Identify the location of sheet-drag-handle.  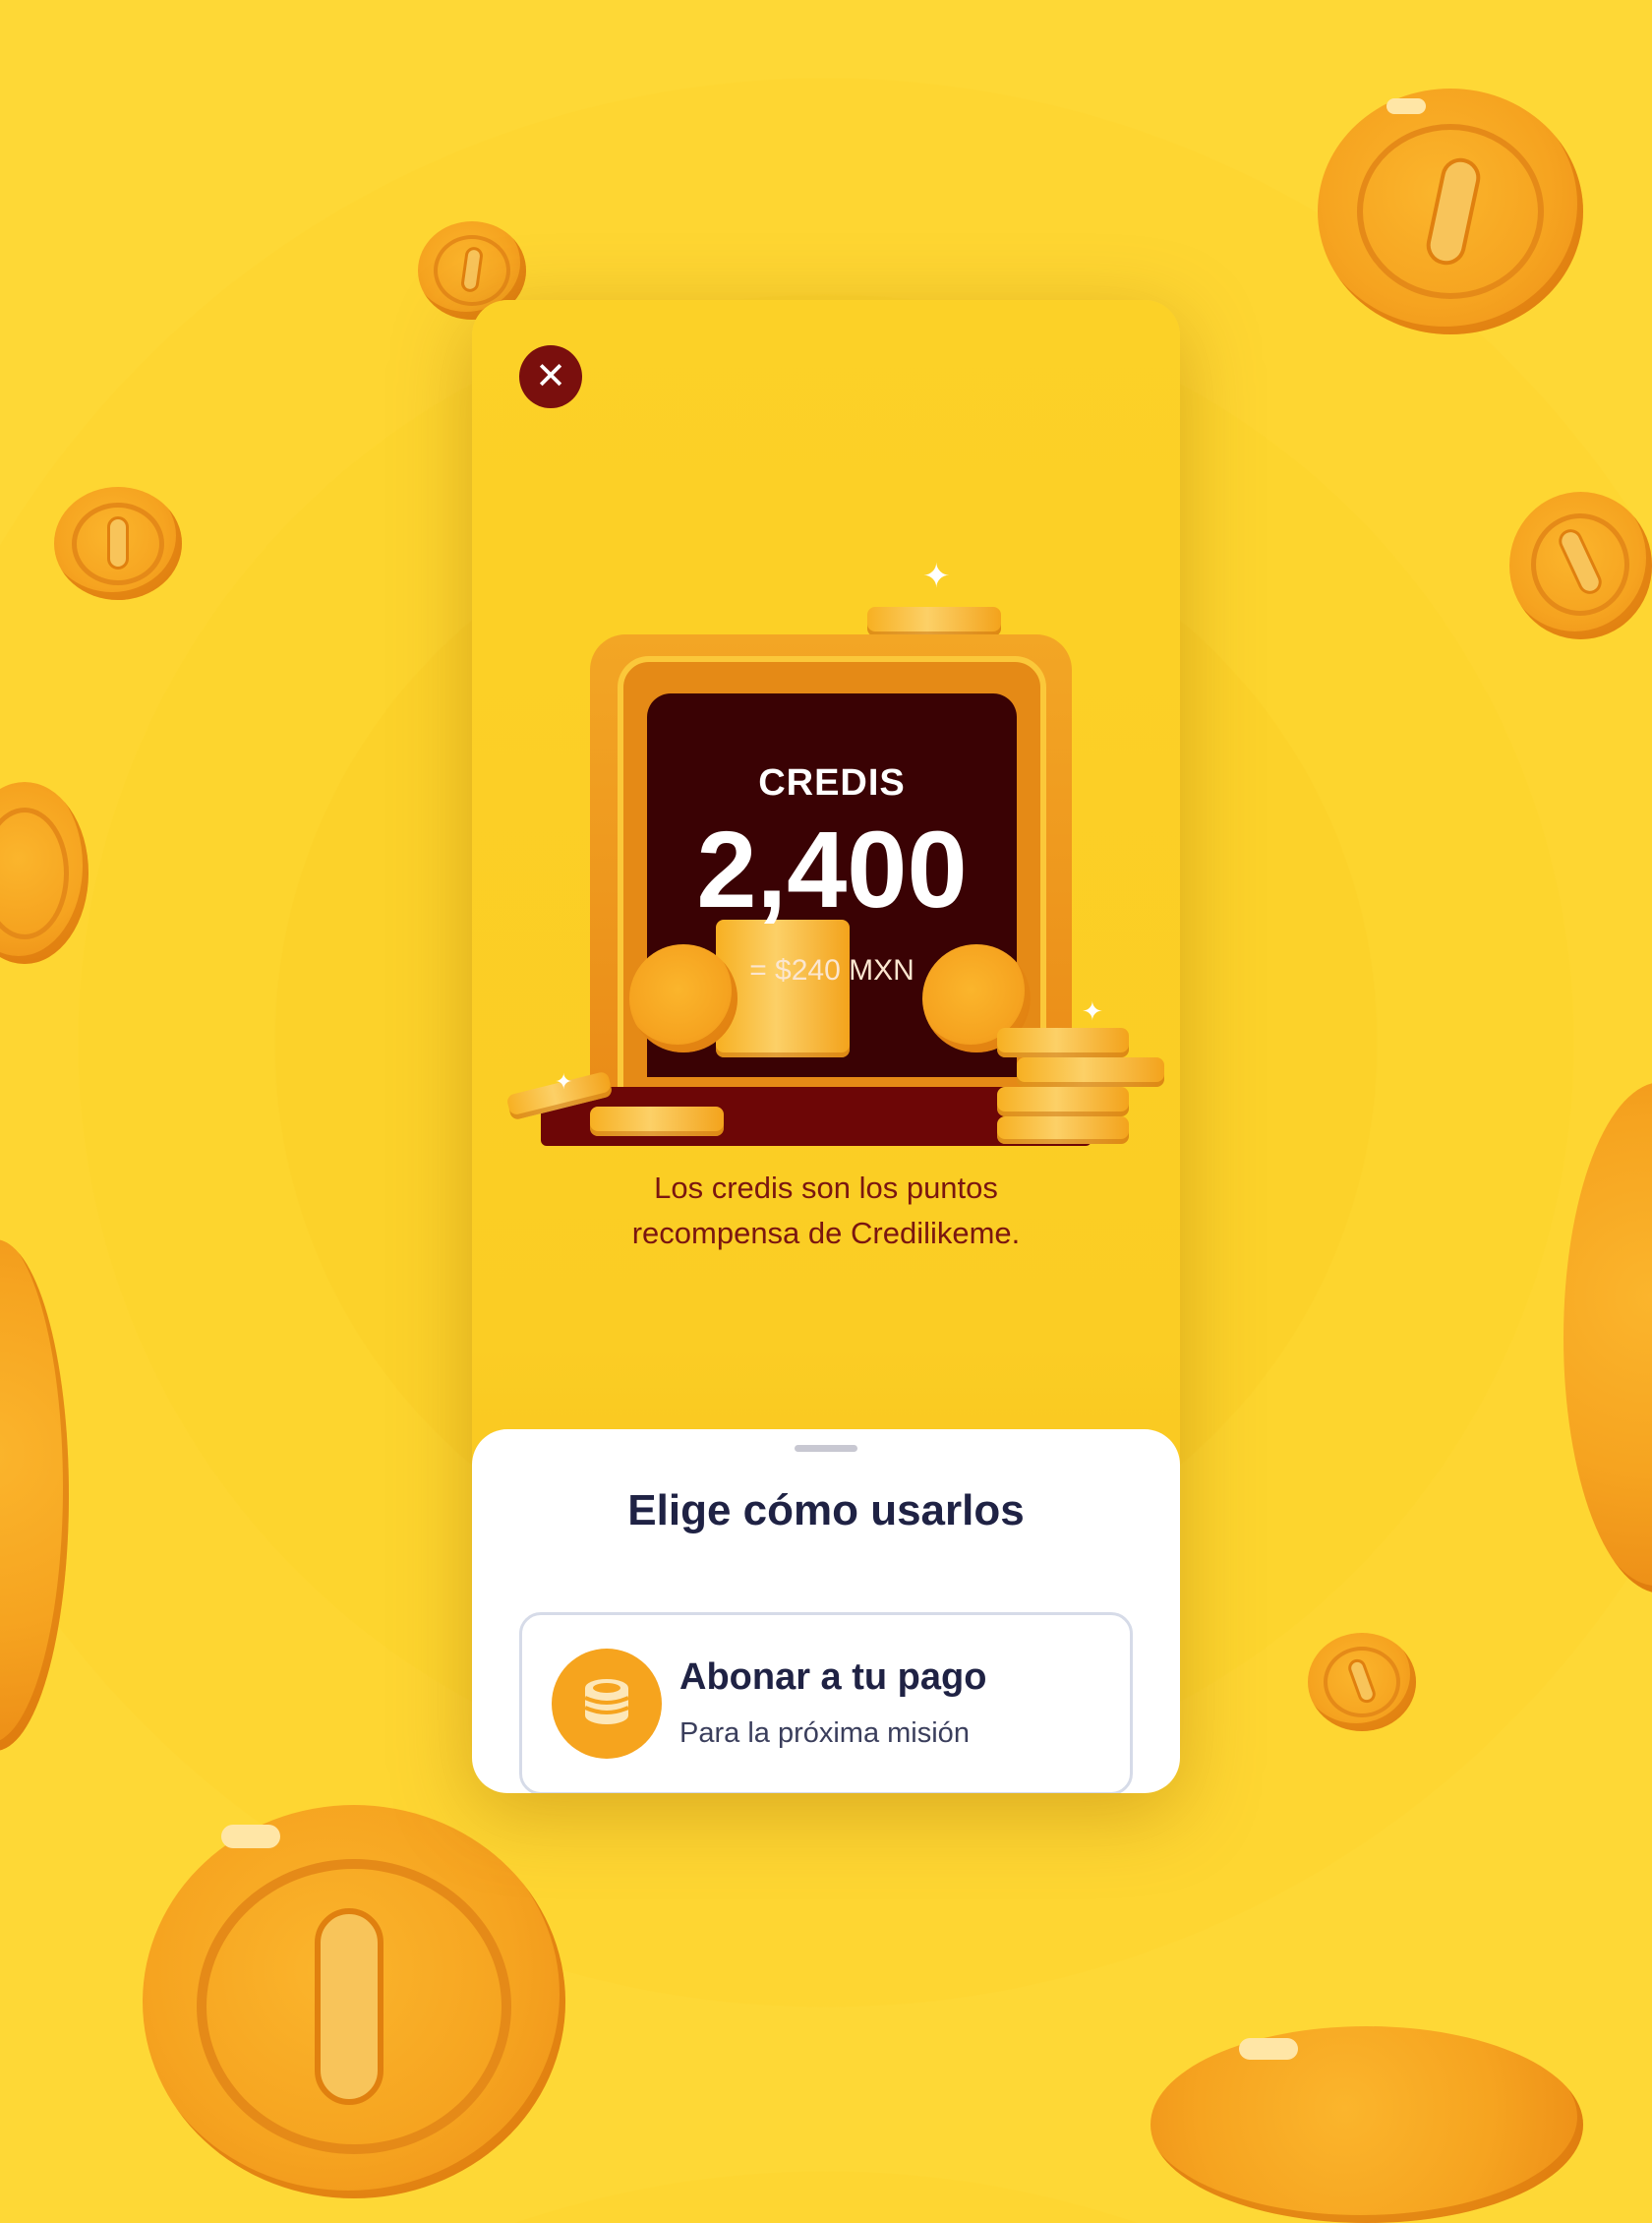
(826, 1448).